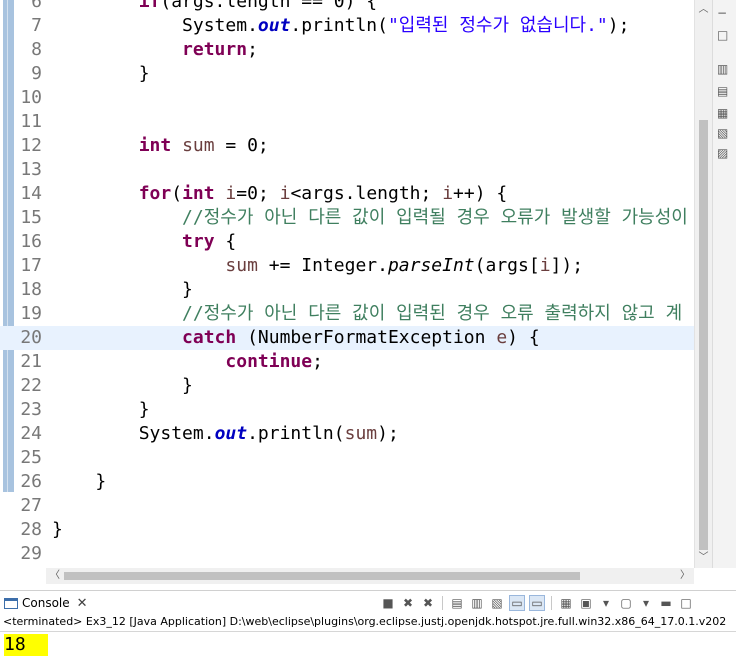 The height and width of the screenshot is (668, 736). I want to click on code-token: (NumberFormatException, so click(366, 337).